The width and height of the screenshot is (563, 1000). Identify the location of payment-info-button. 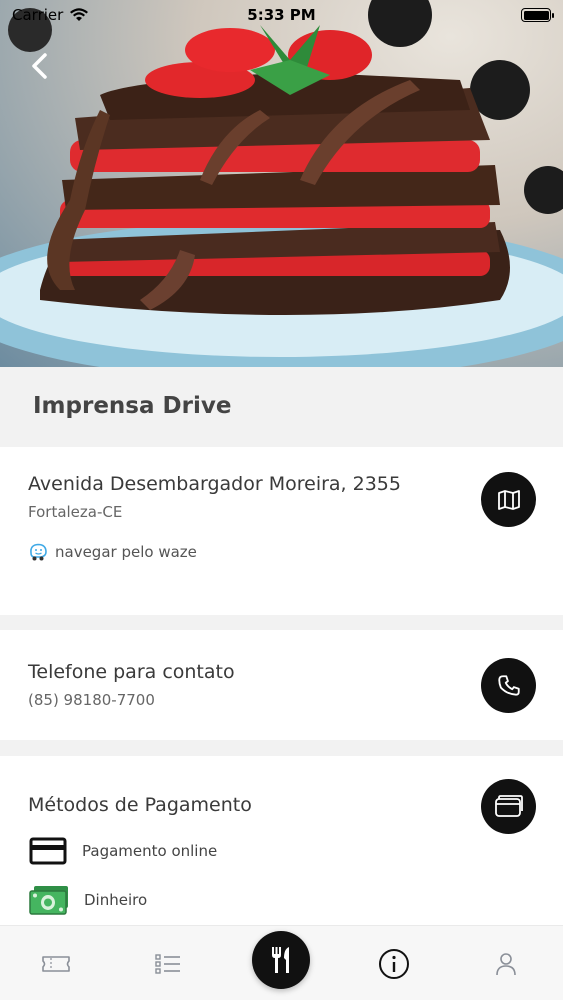
(508, 806).